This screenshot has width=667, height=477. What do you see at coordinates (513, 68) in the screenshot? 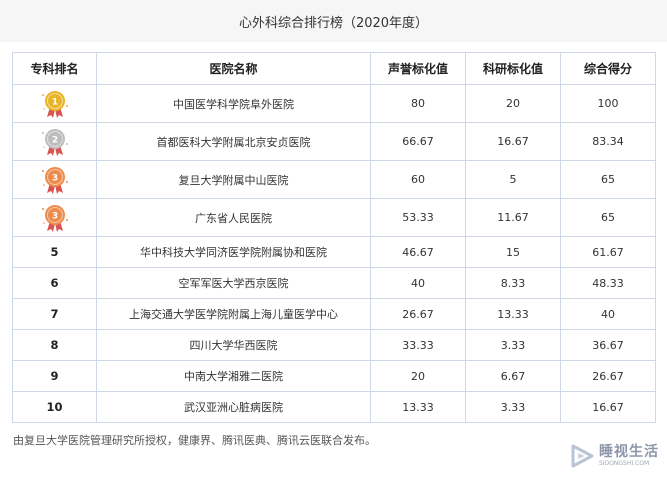
I see `header-research: 科研标化值` at bounding box center [513, 68].